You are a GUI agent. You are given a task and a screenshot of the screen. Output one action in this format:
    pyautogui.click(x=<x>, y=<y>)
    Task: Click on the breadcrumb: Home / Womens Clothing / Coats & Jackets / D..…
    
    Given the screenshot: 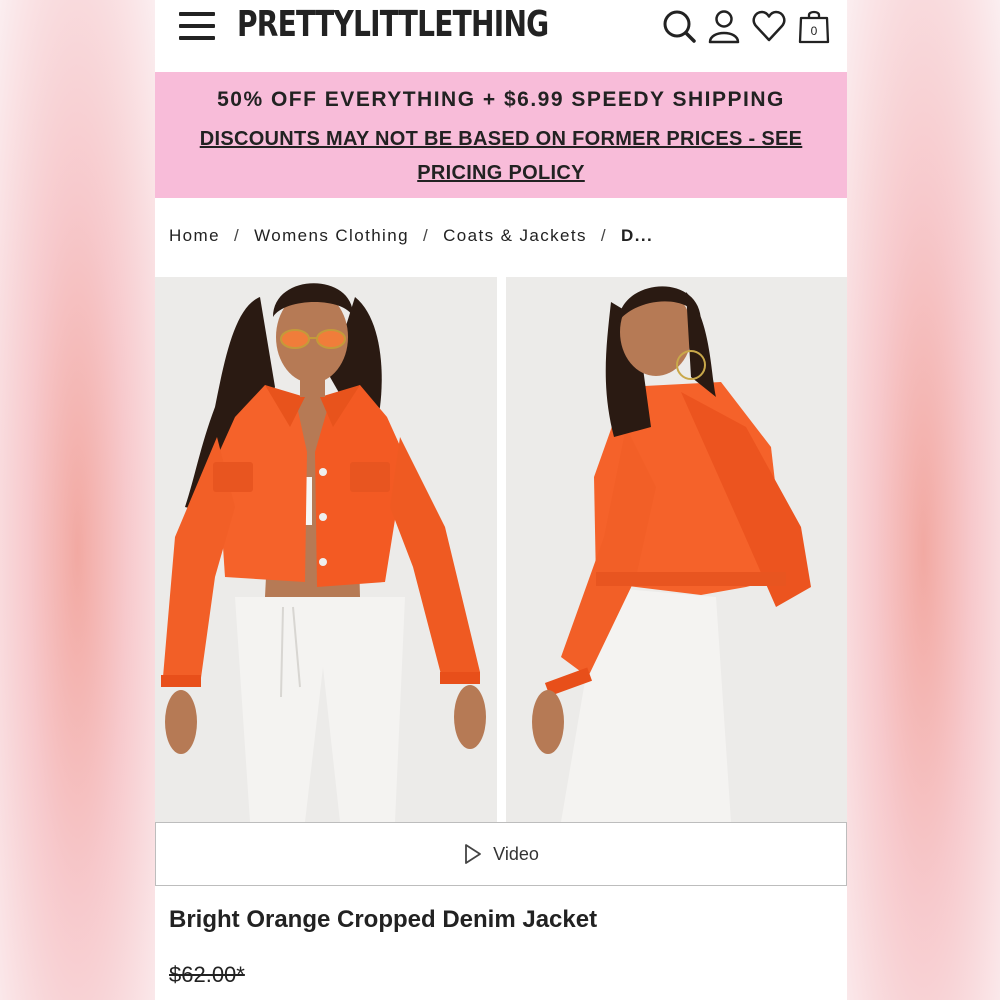 What is the action you would take?
    pyautogui.click(x=411, y=236)
    